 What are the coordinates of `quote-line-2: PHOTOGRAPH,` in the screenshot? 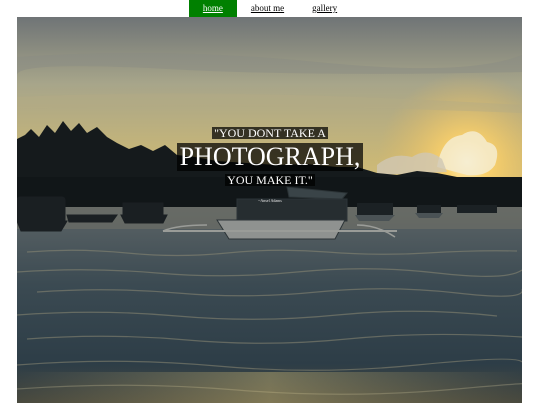 It's located at (270, 157).